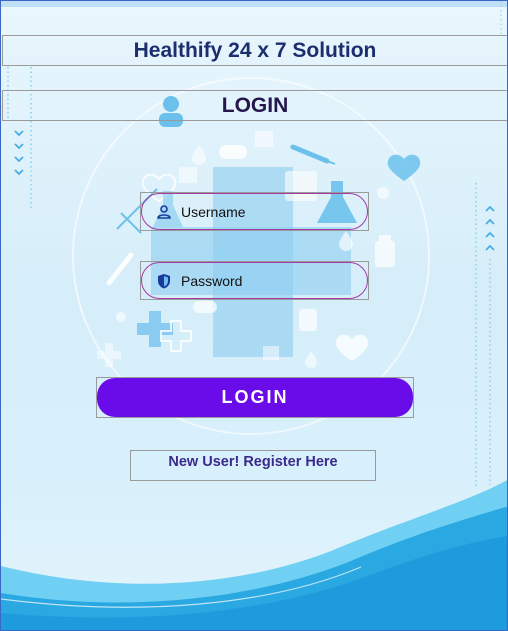 Image resolution: width=508 pixels, height=631 pixels. Describe the element at coordinates (213, 211) in the screenshot. I see `username-placeholder: Username` at that location.